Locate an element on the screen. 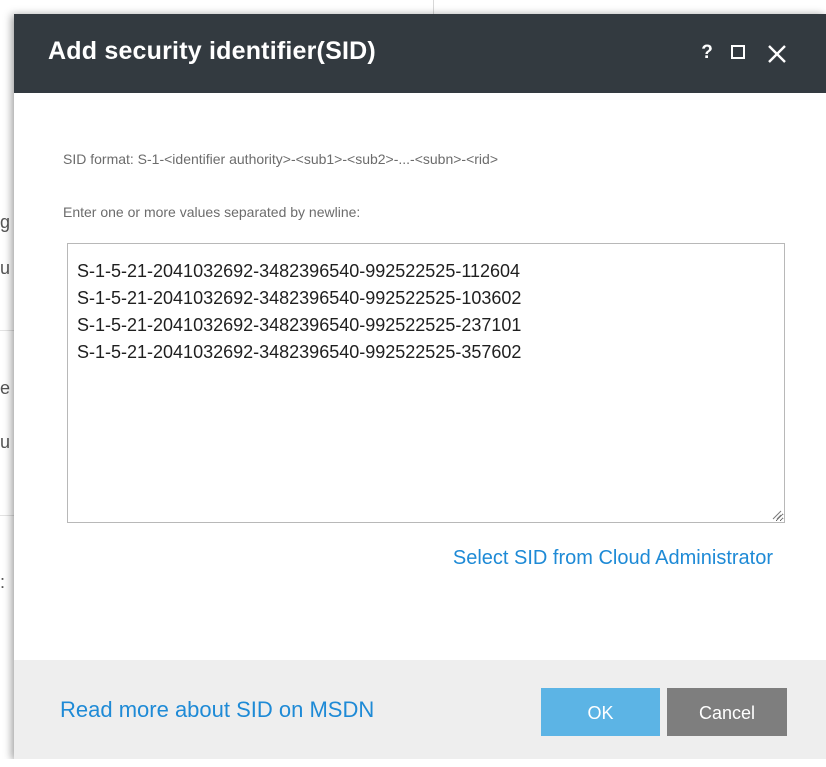 Image resolution: width=826 pixels, height=767 pixels. dialog-footer: Read more about SID on MSDN OK Cancel is located at coordinates (420, 709).